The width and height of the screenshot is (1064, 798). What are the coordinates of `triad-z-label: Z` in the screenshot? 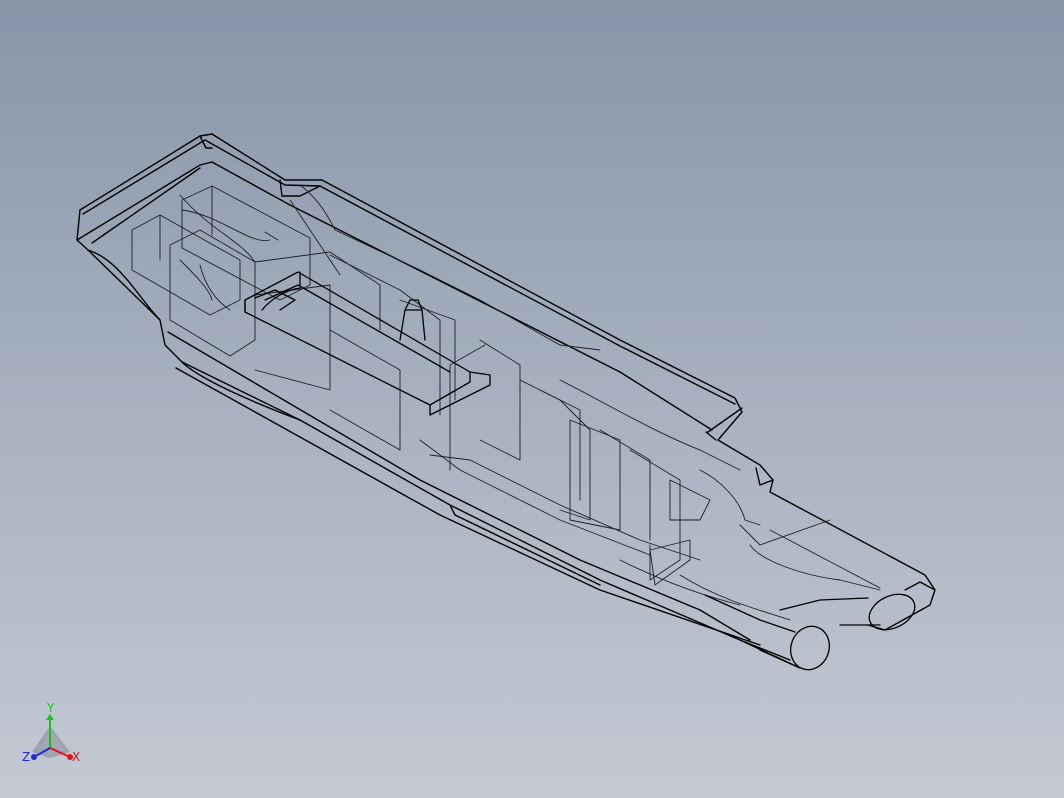 It's located at (26, 757).